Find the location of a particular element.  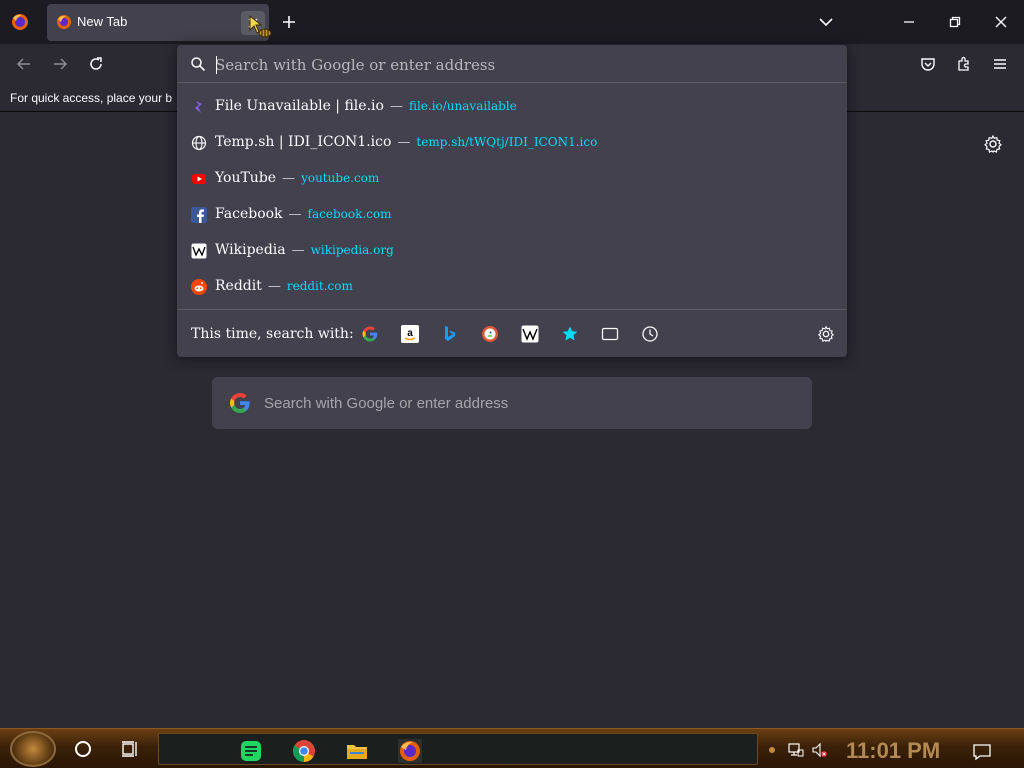

tabs-icon is located at coordinates (610, 334).